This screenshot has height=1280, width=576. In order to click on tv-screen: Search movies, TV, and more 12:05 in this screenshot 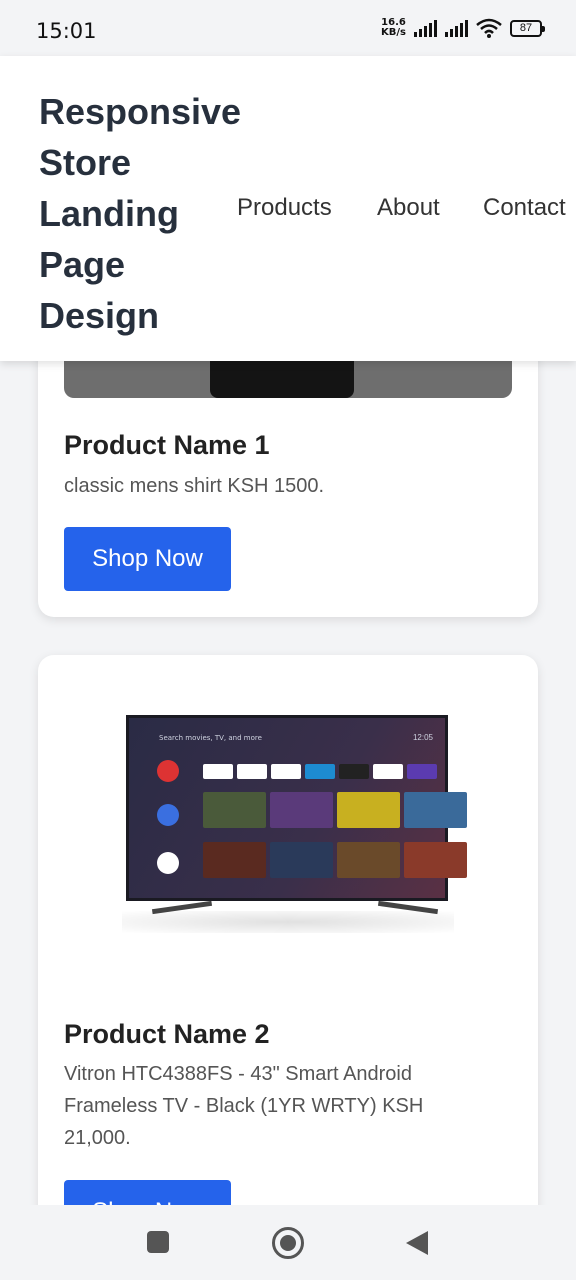, I will do `click(296, 808)`.